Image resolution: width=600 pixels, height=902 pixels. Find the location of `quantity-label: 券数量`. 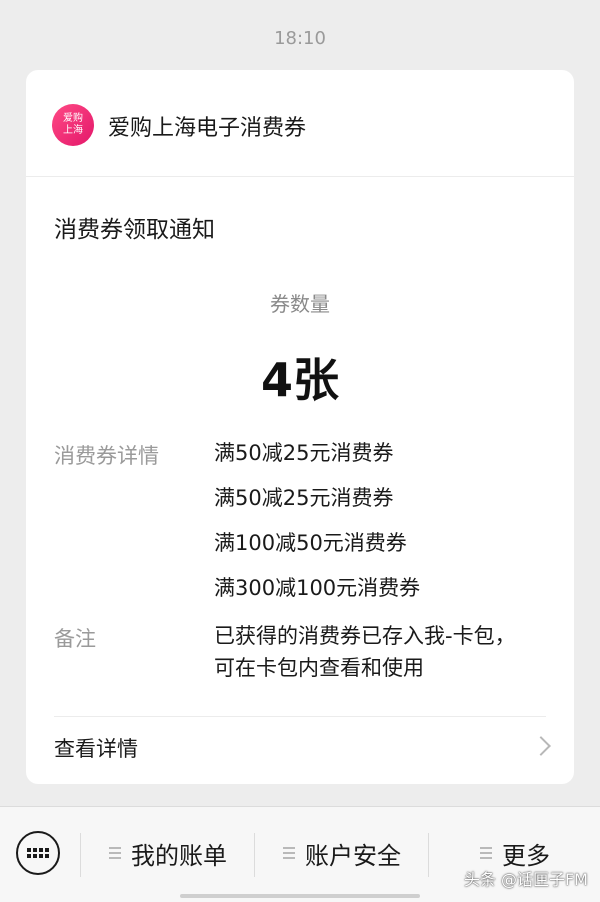

quantity-label: 券数量 is located at coordinates (300, 304).